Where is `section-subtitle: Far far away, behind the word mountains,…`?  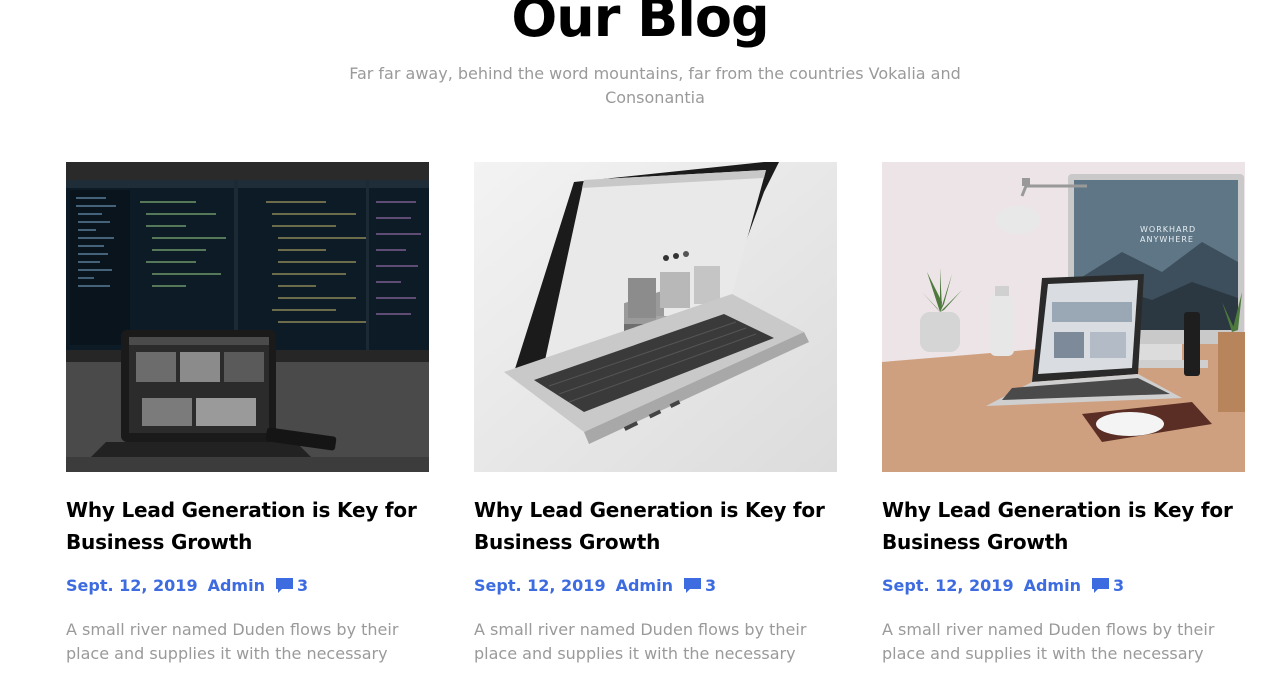
section-subtitle: Far far away, behind the word mountains,… is located at coordinates (655, 85).